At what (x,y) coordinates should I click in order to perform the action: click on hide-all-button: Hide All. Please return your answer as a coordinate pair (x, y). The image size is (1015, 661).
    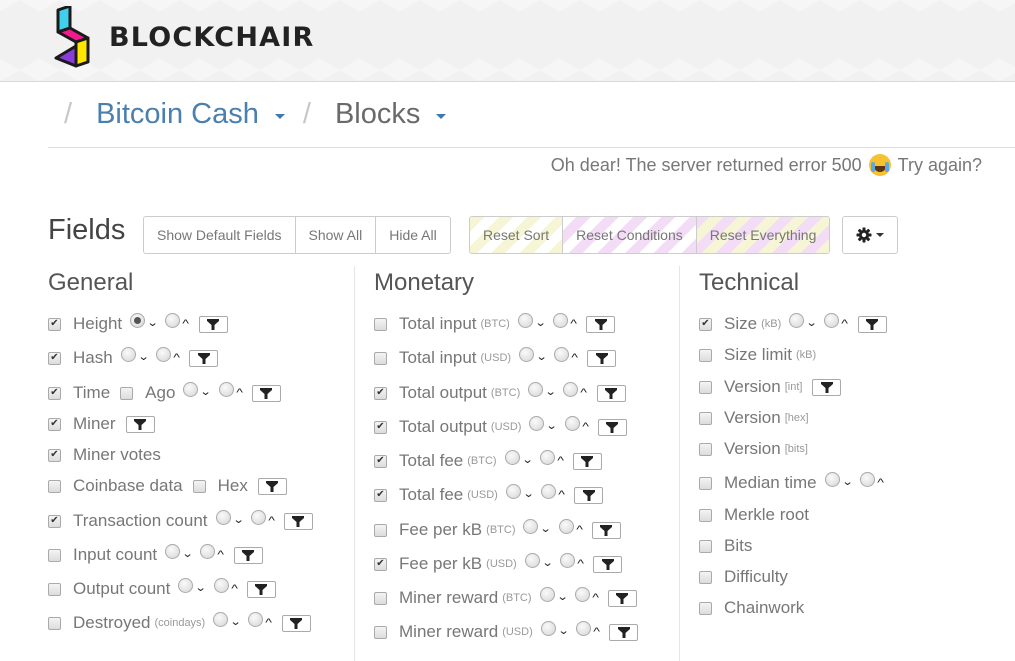
    Looking at the image, I should click on (412, 235).